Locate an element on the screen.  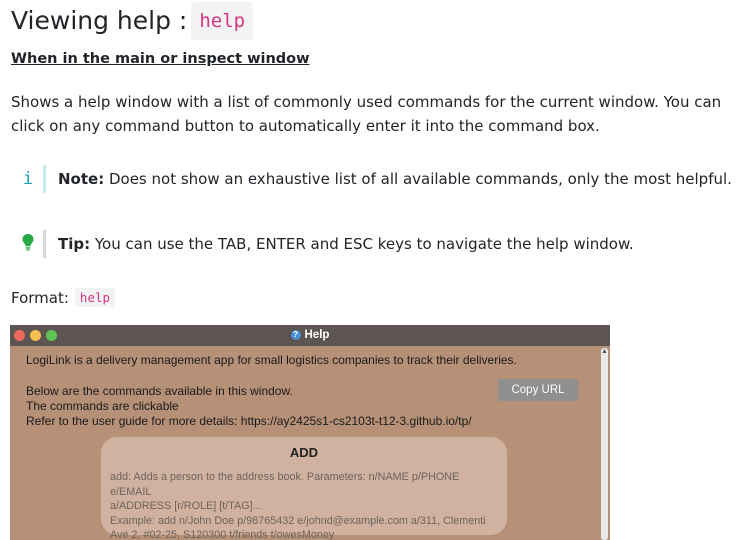
help-app-icon: ? is located at coordinates (295, 335).